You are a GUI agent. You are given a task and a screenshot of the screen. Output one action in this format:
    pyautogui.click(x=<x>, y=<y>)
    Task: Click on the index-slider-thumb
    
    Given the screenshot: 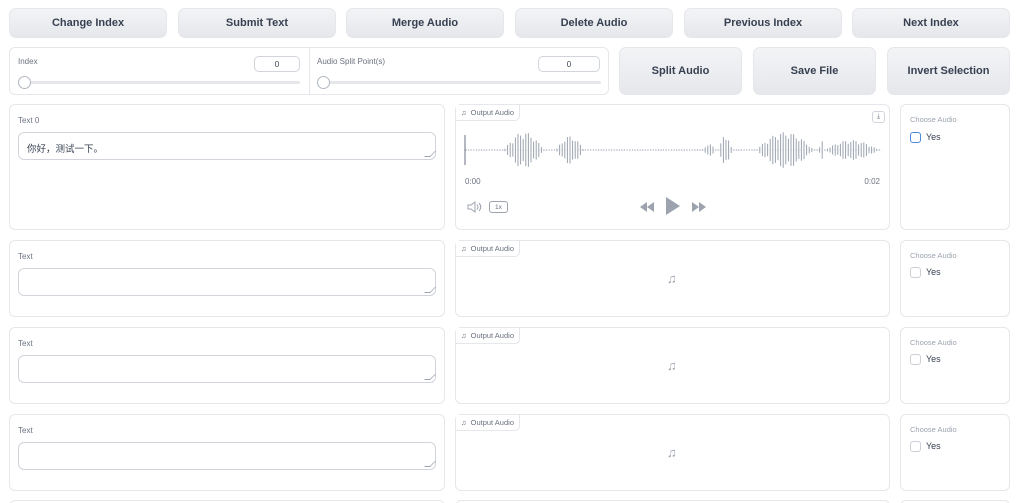 What is the action you would take?
    pyautogui.click(x=24, y=82)
    